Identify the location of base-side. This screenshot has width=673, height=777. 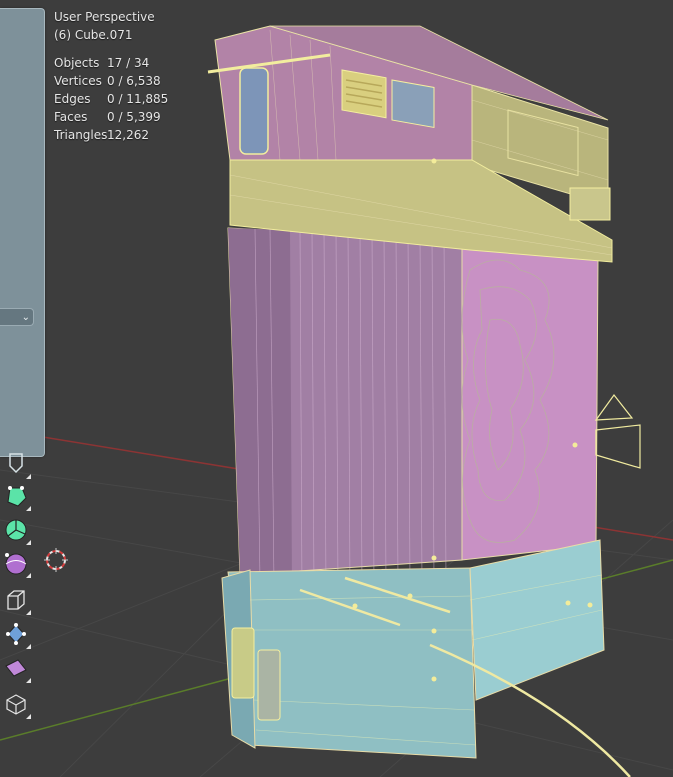
(537, 620).